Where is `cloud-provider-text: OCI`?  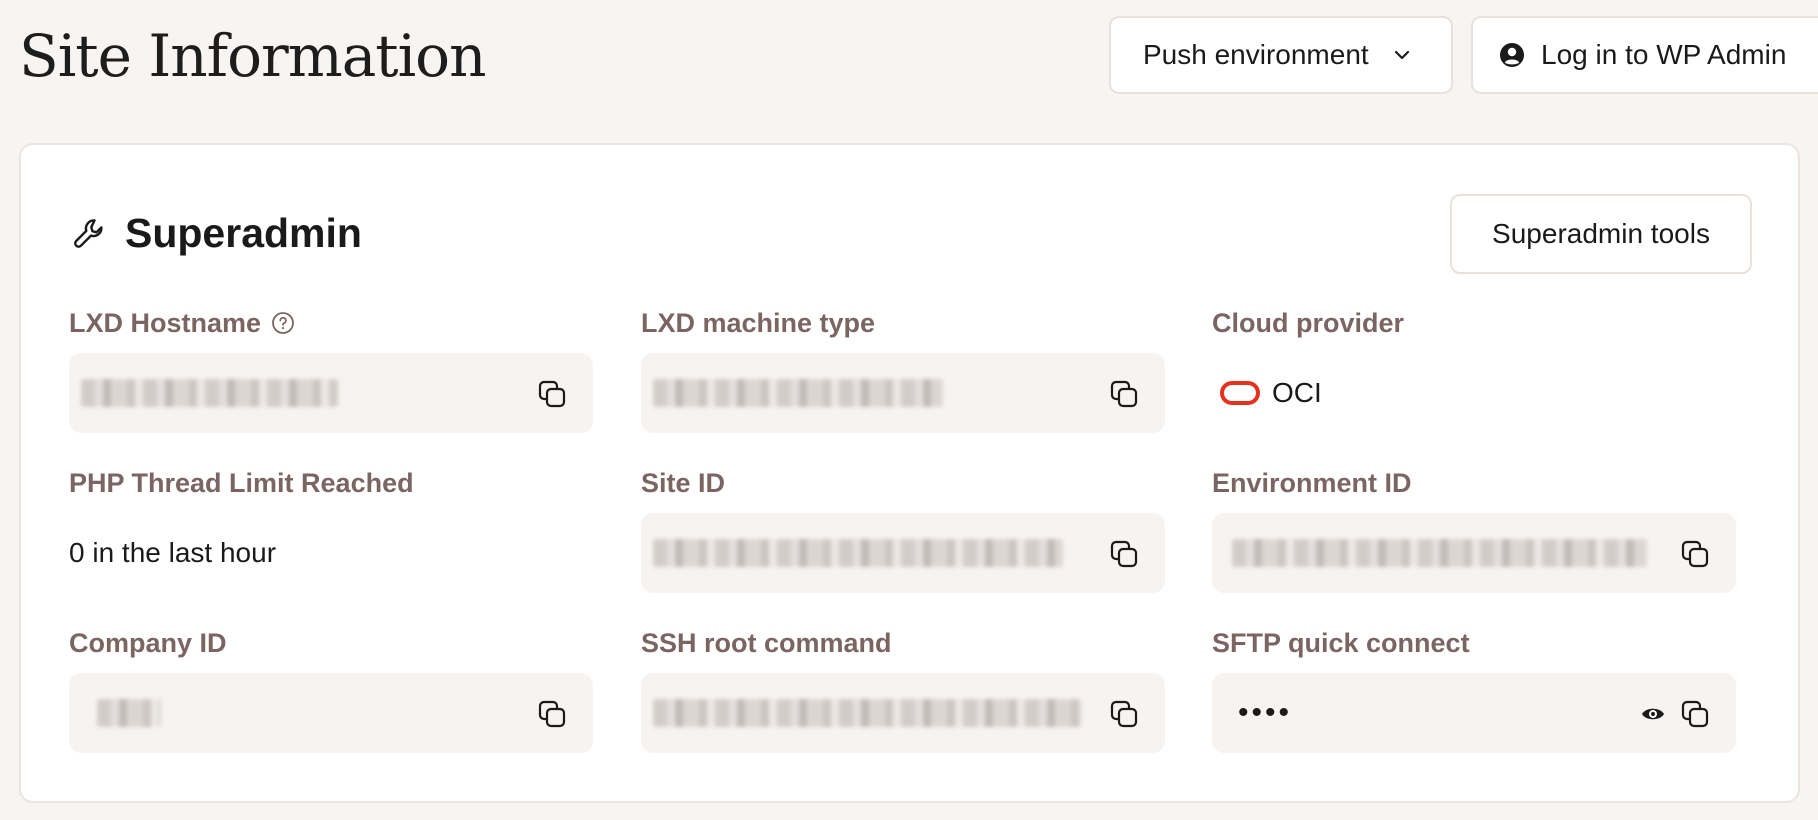
cloud-provider-text: OCI is located at coordinates (1297, 392).